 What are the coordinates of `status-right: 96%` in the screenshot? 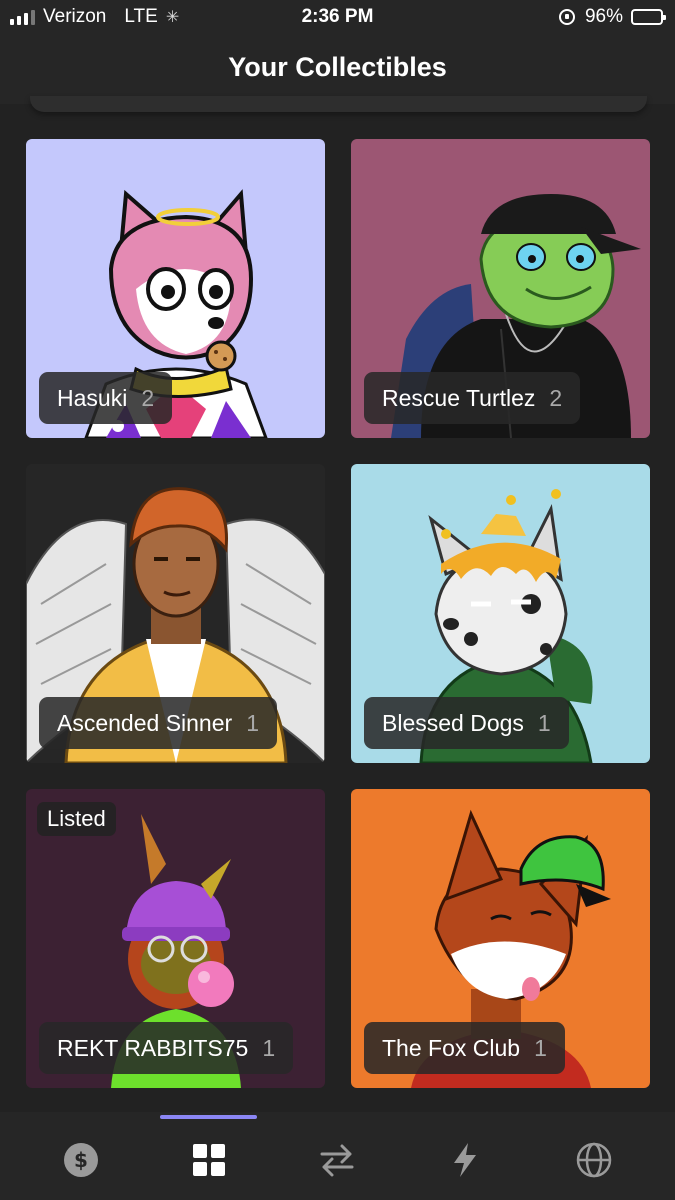 It's located at (612, 17).